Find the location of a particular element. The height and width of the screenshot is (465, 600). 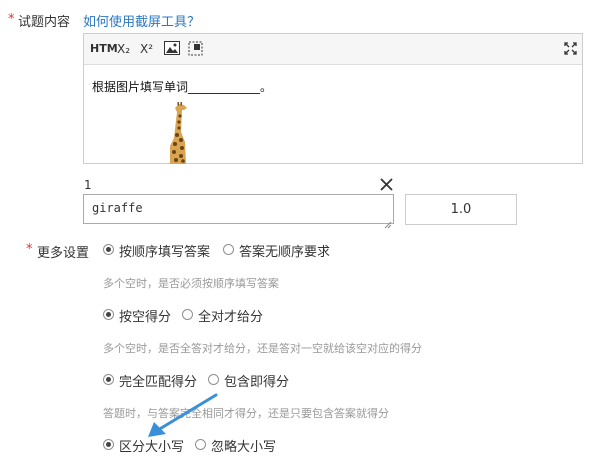

more-settings-label: 更多设置 is located at coordinates (63, 253).